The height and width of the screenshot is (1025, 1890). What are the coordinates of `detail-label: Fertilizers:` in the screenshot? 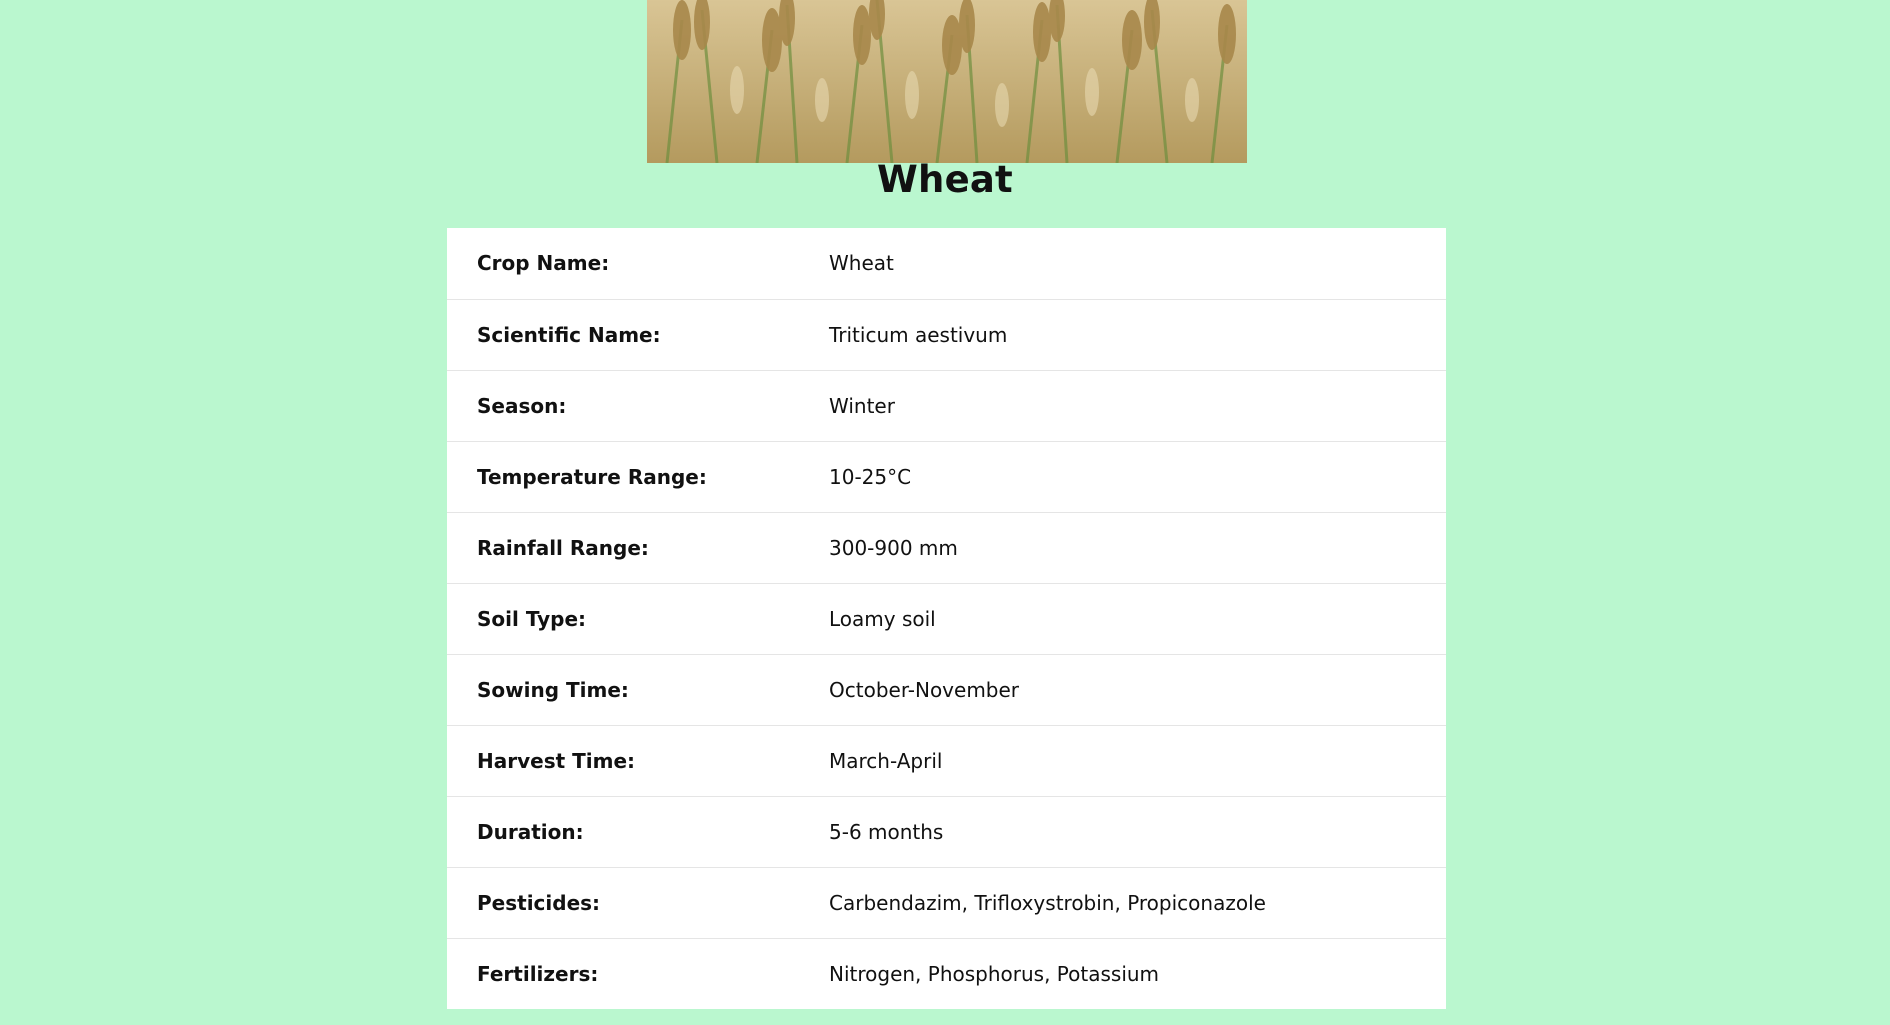 It's located at (538, 973).